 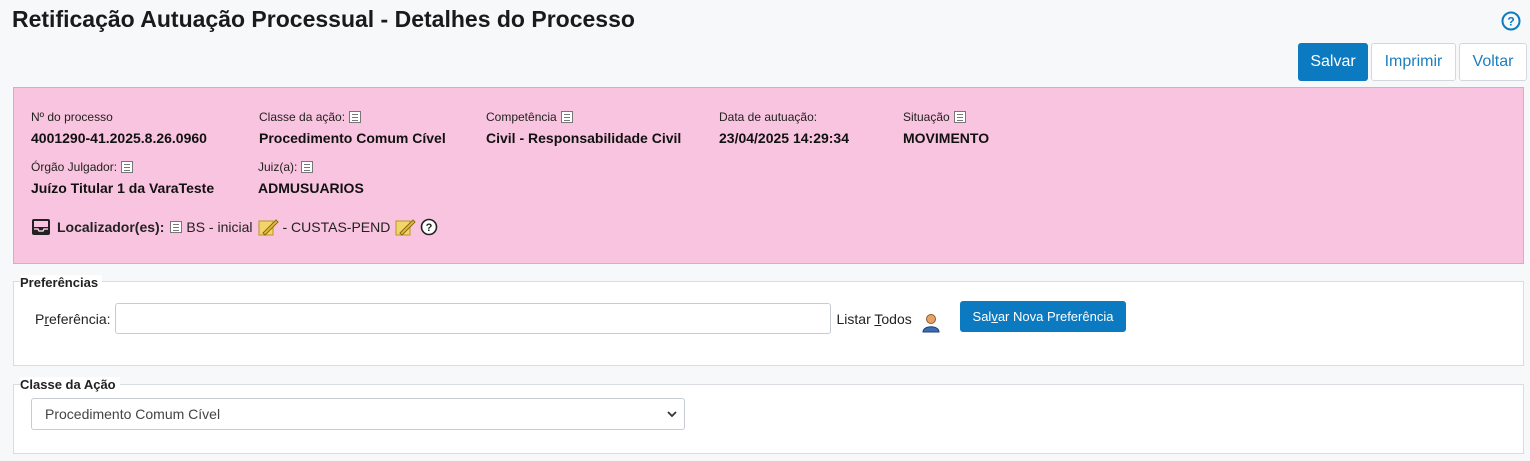 What do you see at coordinates (74, 167) in the screenshot?
I see `orgao-label: Órgão Julgador:` at bounding box center [74, 167].